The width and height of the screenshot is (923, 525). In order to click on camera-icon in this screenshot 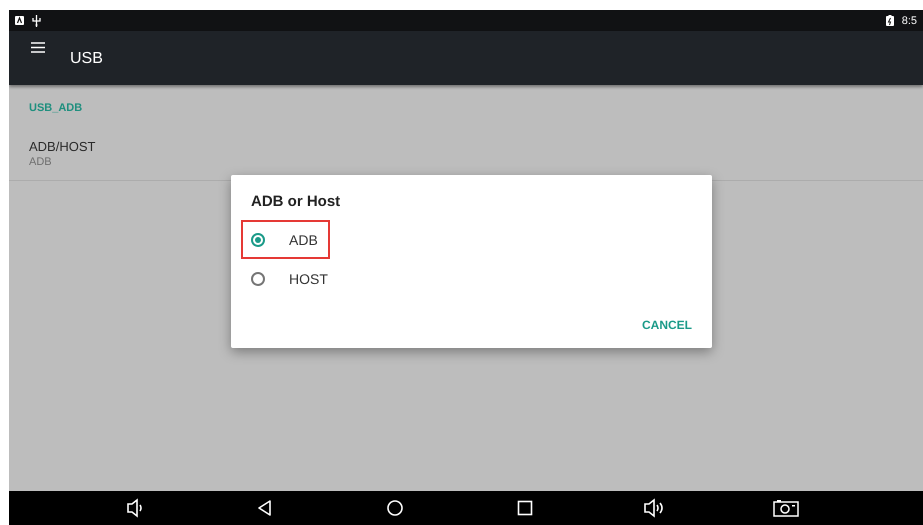, I will do `click(786, 508)`.